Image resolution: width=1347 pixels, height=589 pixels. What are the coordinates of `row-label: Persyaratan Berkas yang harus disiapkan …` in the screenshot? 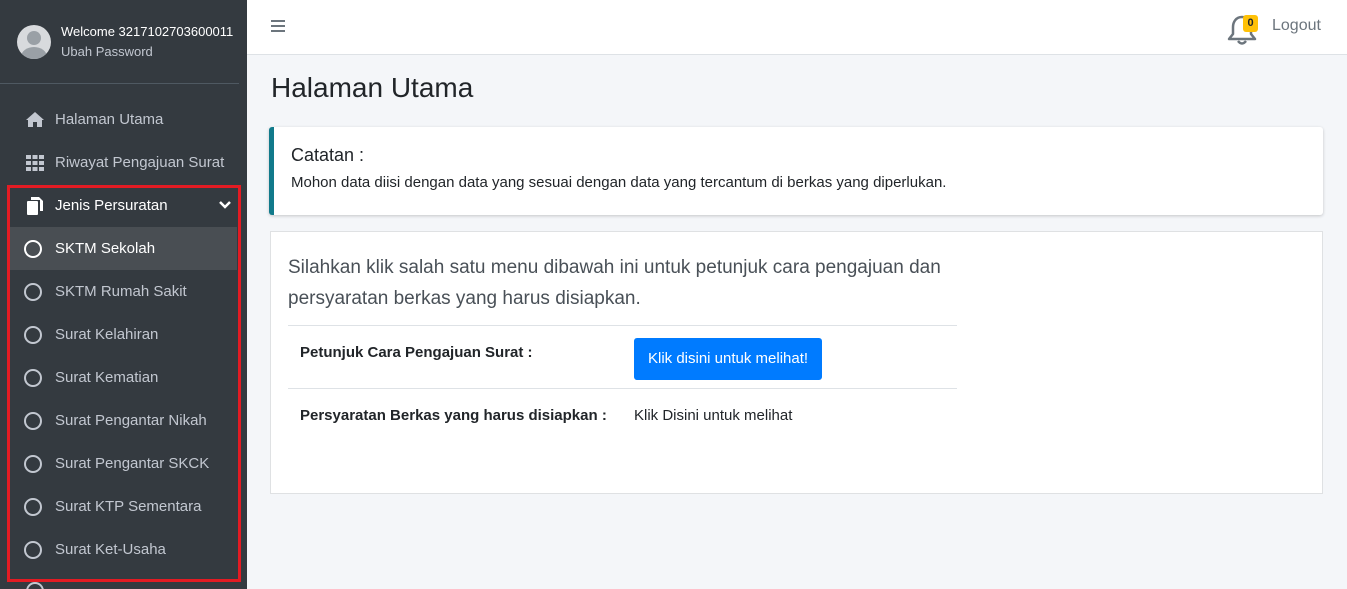 It's located at (453, 415).